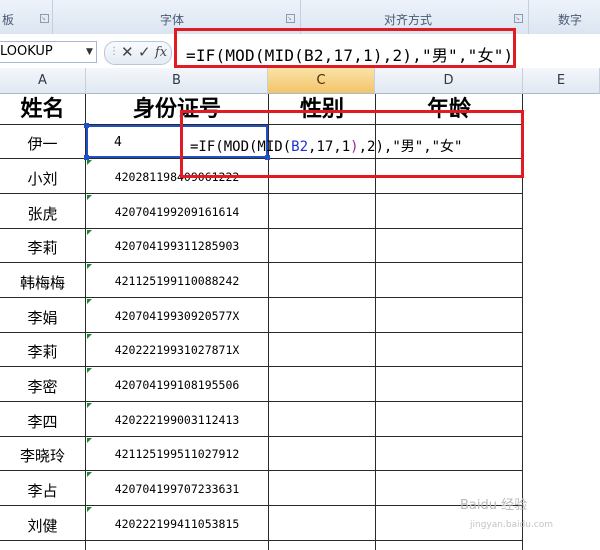 The height and width of the screenshot is (550, 600). What do you see at coordinates (114, 51) in the screenshot?
I see `grip-icon: ⋮` at bounding box center [114, 51].